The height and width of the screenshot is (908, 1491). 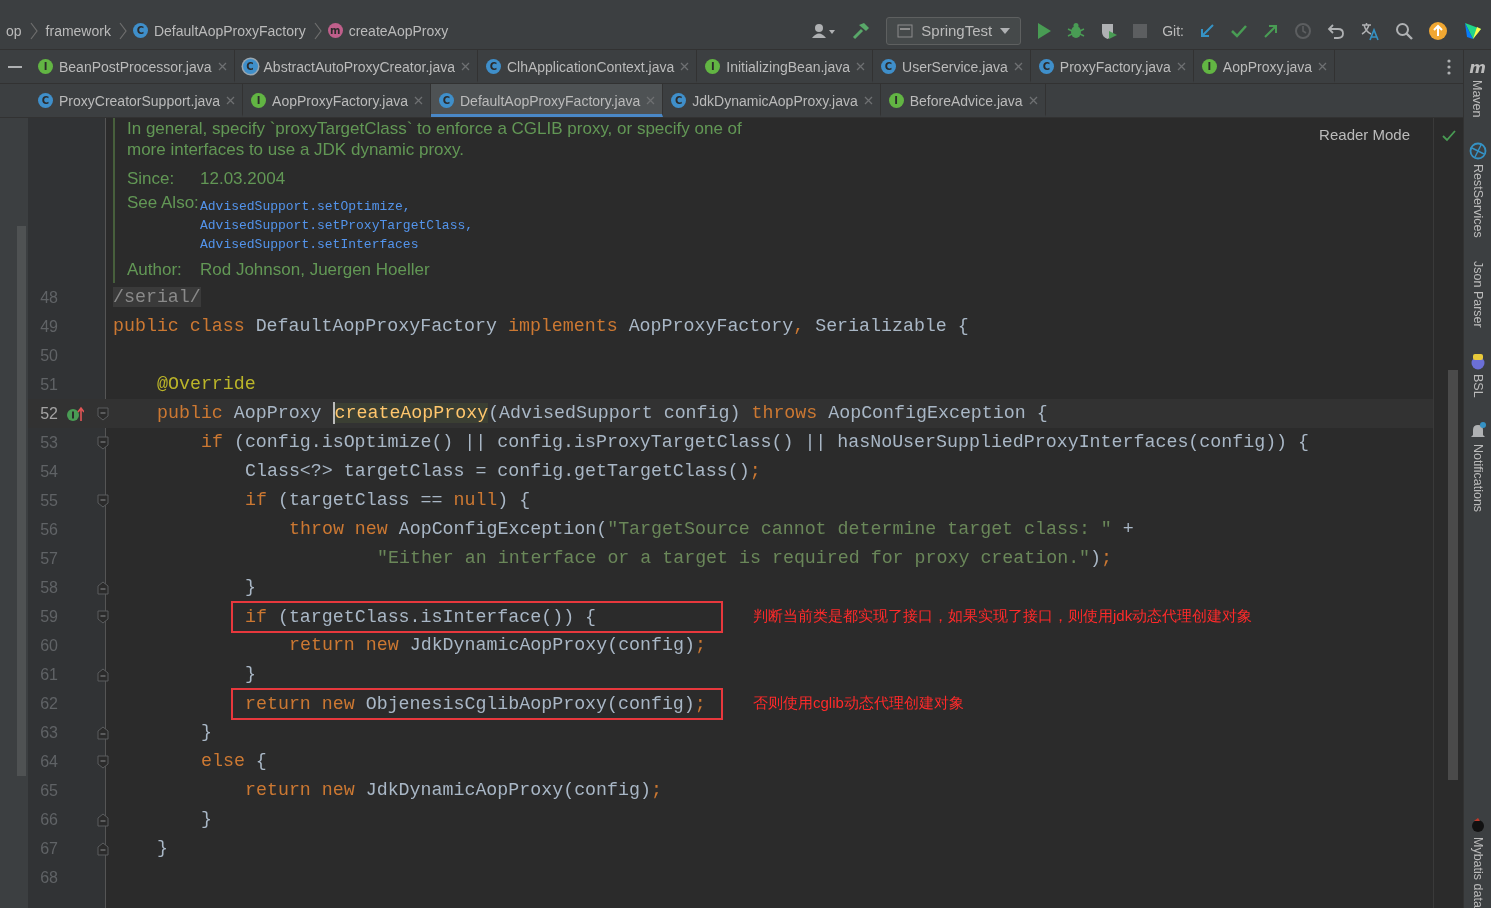 I want to click on doc-link: AdvisedSupport.setProxyTargetClass,, so click(x=337, y=225).